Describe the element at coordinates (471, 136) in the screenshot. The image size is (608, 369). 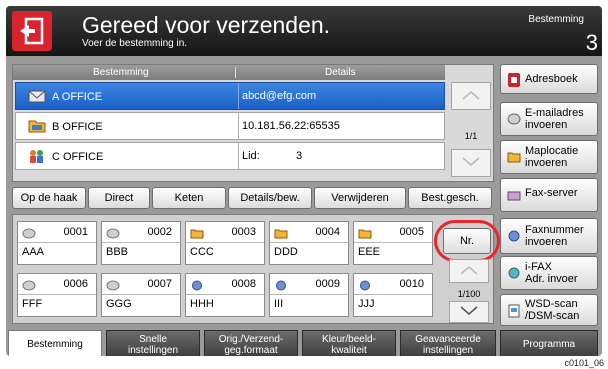
I see `table-page-indicator: 1/1` at that location.